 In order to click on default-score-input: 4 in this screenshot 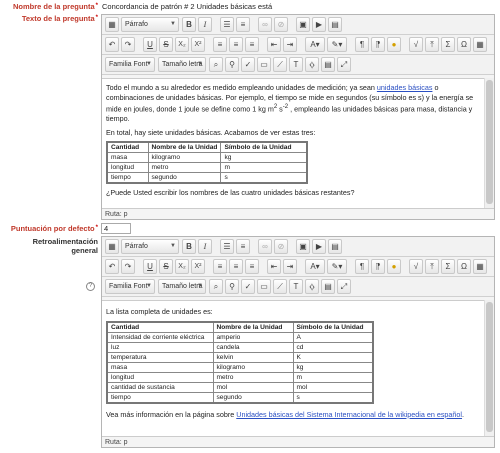, I will do `click(116, 228)`.